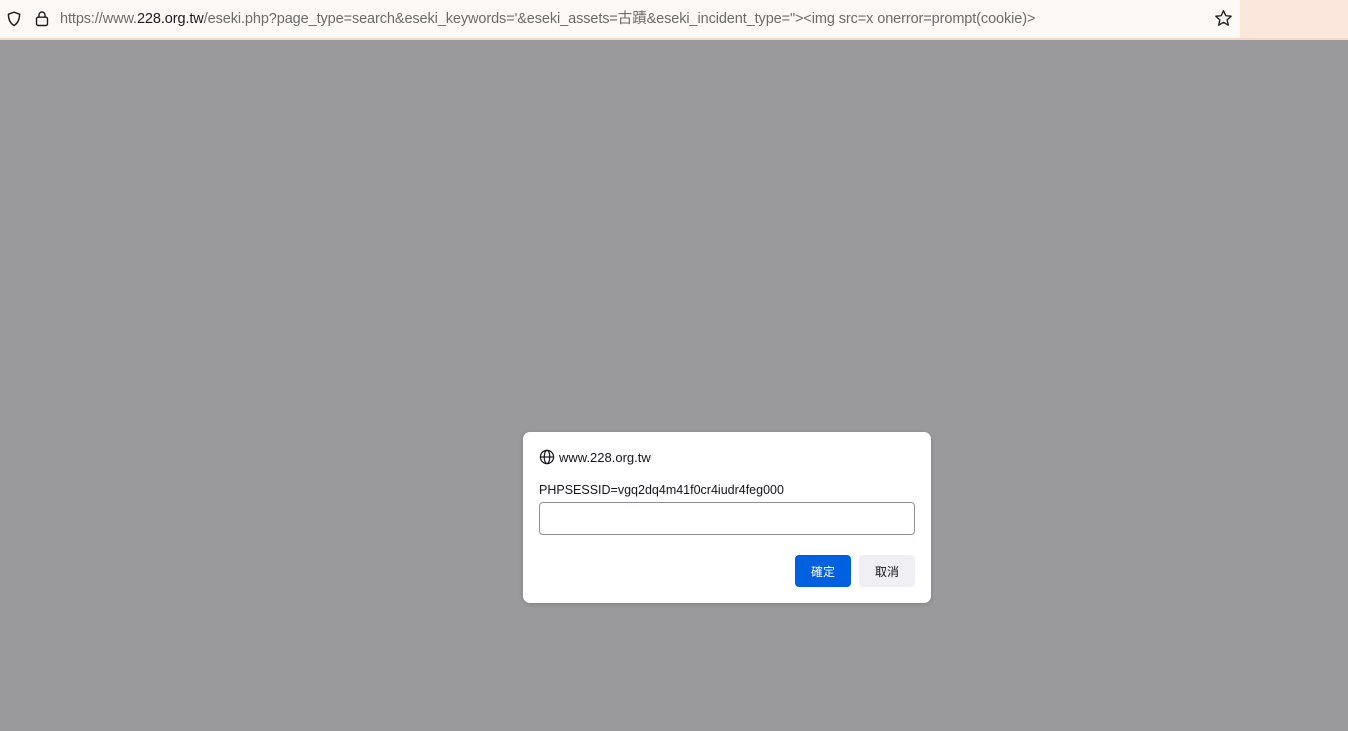  I want to click on dialog-origin: www.228.org.tw, so click(595, 457).